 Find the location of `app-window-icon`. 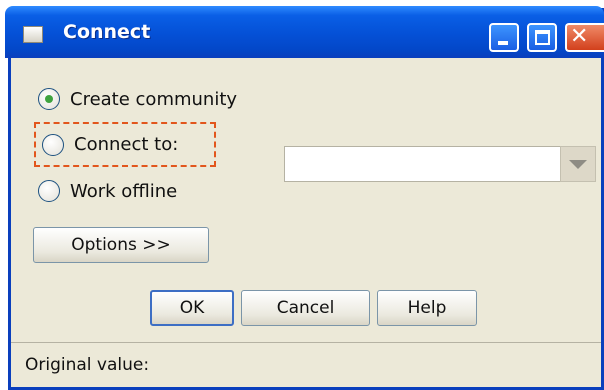

app-window-icon is located at coordinates (33, 34).